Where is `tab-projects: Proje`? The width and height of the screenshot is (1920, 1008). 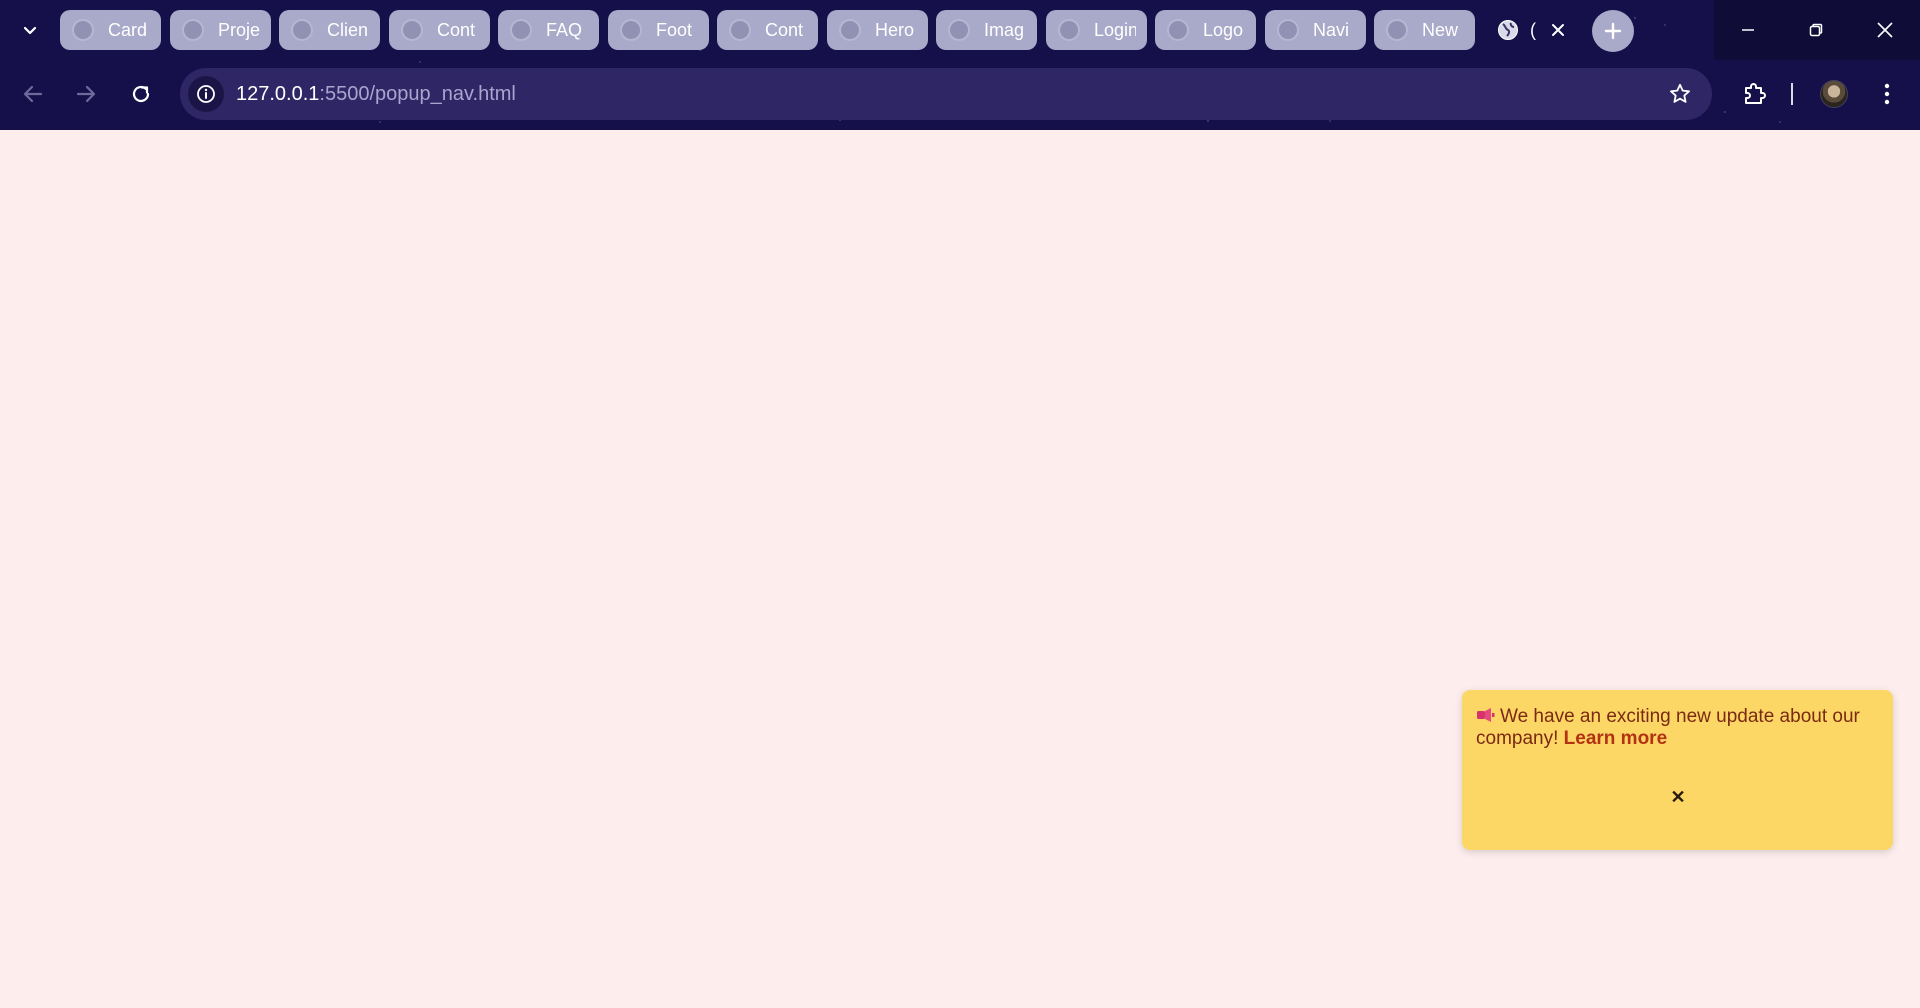 tab-projects: Proje is located at coordinates (220, 30).